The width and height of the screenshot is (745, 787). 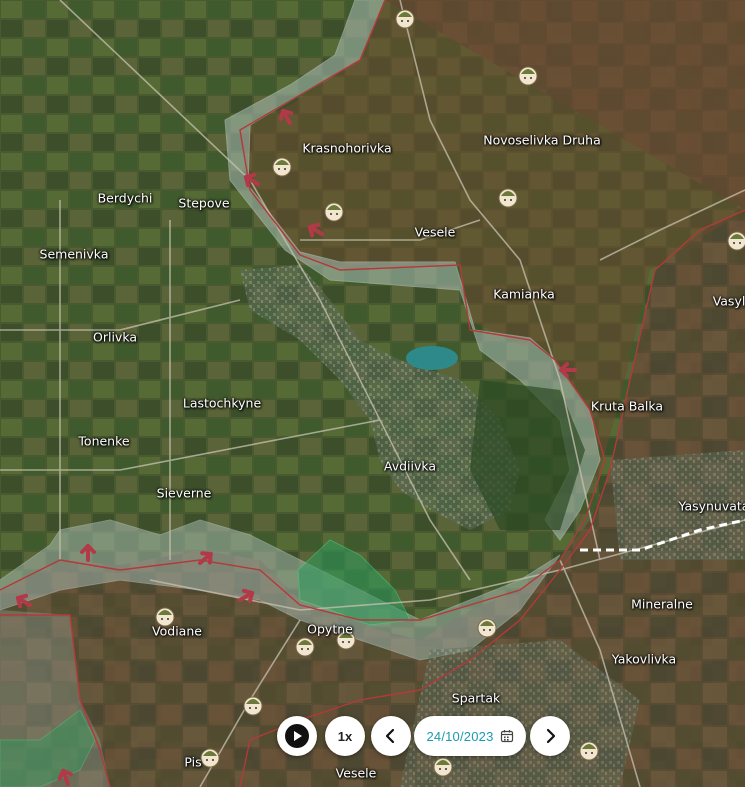 What do you see at coordinates (507, 736) in the screenshot?
I see `calendar-icon` at bounding box center [507, 736].